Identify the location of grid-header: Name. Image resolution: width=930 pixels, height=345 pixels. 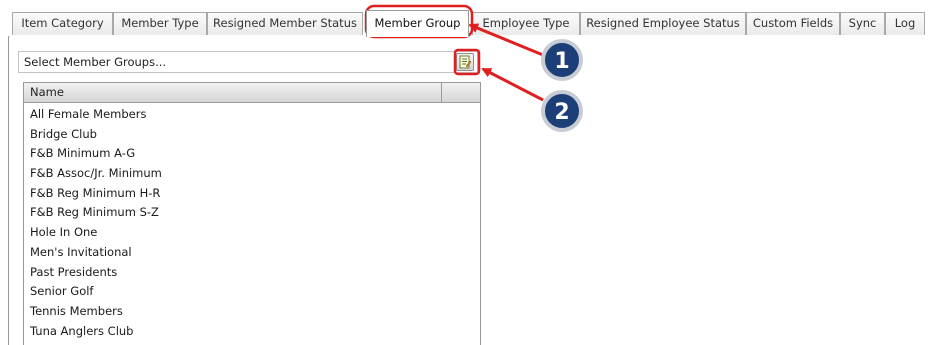
(252, 93).